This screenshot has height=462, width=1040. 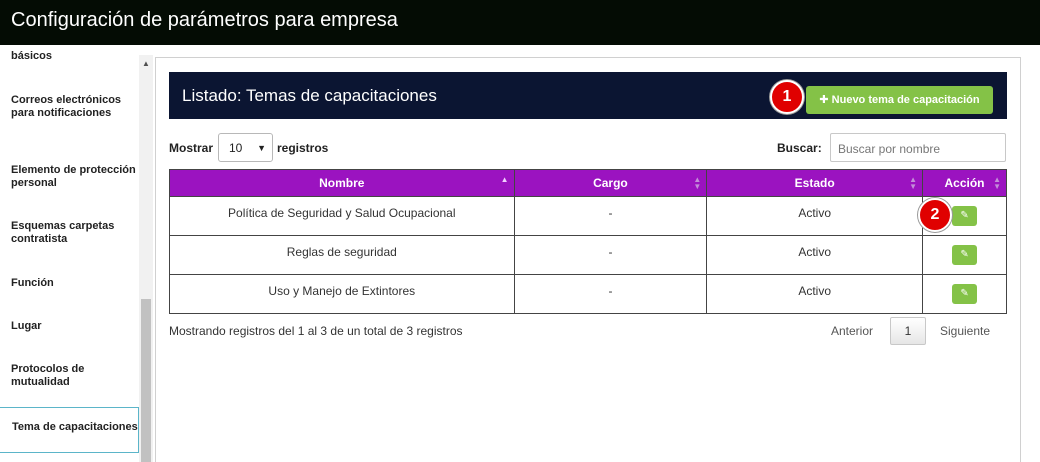 What do you see at coordinates (342, 183) in the screenshot?
I see `column-header-nombre: Nombre ▲` at bounding box center [342, 183].